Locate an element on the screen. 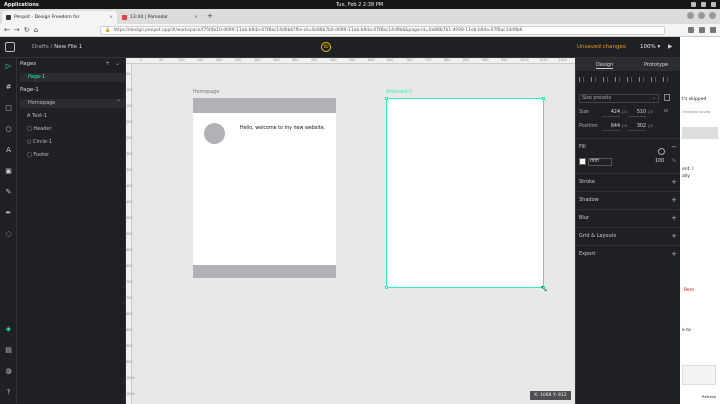 The width and height of the screenshot is (720, 404). fill-opacity-input: 100 is located at coordinates (659, 161).